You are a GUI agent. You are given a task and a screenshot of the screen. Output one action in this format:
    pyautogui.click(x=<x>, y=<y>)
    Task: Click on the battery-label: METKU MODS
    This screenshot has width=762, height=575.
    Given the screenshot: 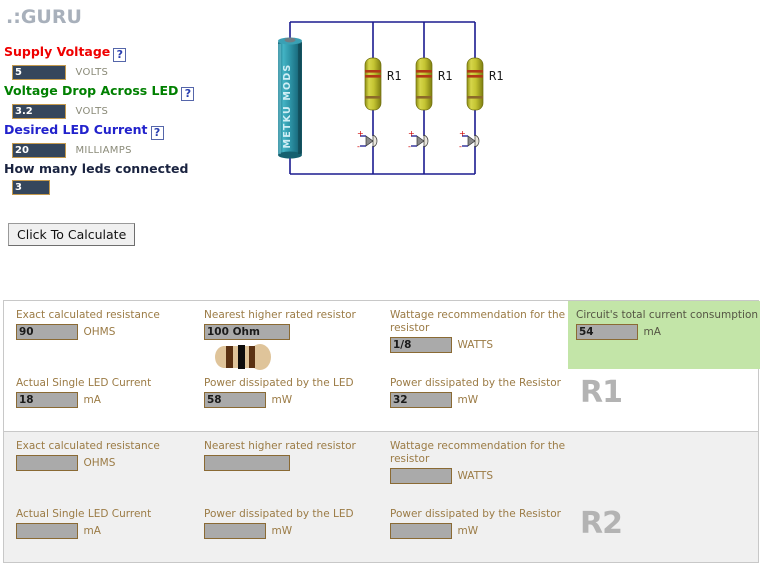 What is the action you would take?
    pyautogui.click(x=287, y=106)
    